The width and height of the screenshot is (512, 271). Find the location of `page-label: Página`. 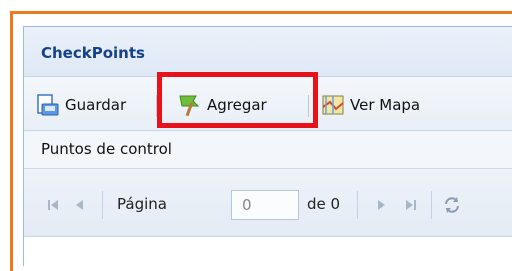

page-label: Página is located at coordinates (142, 204).